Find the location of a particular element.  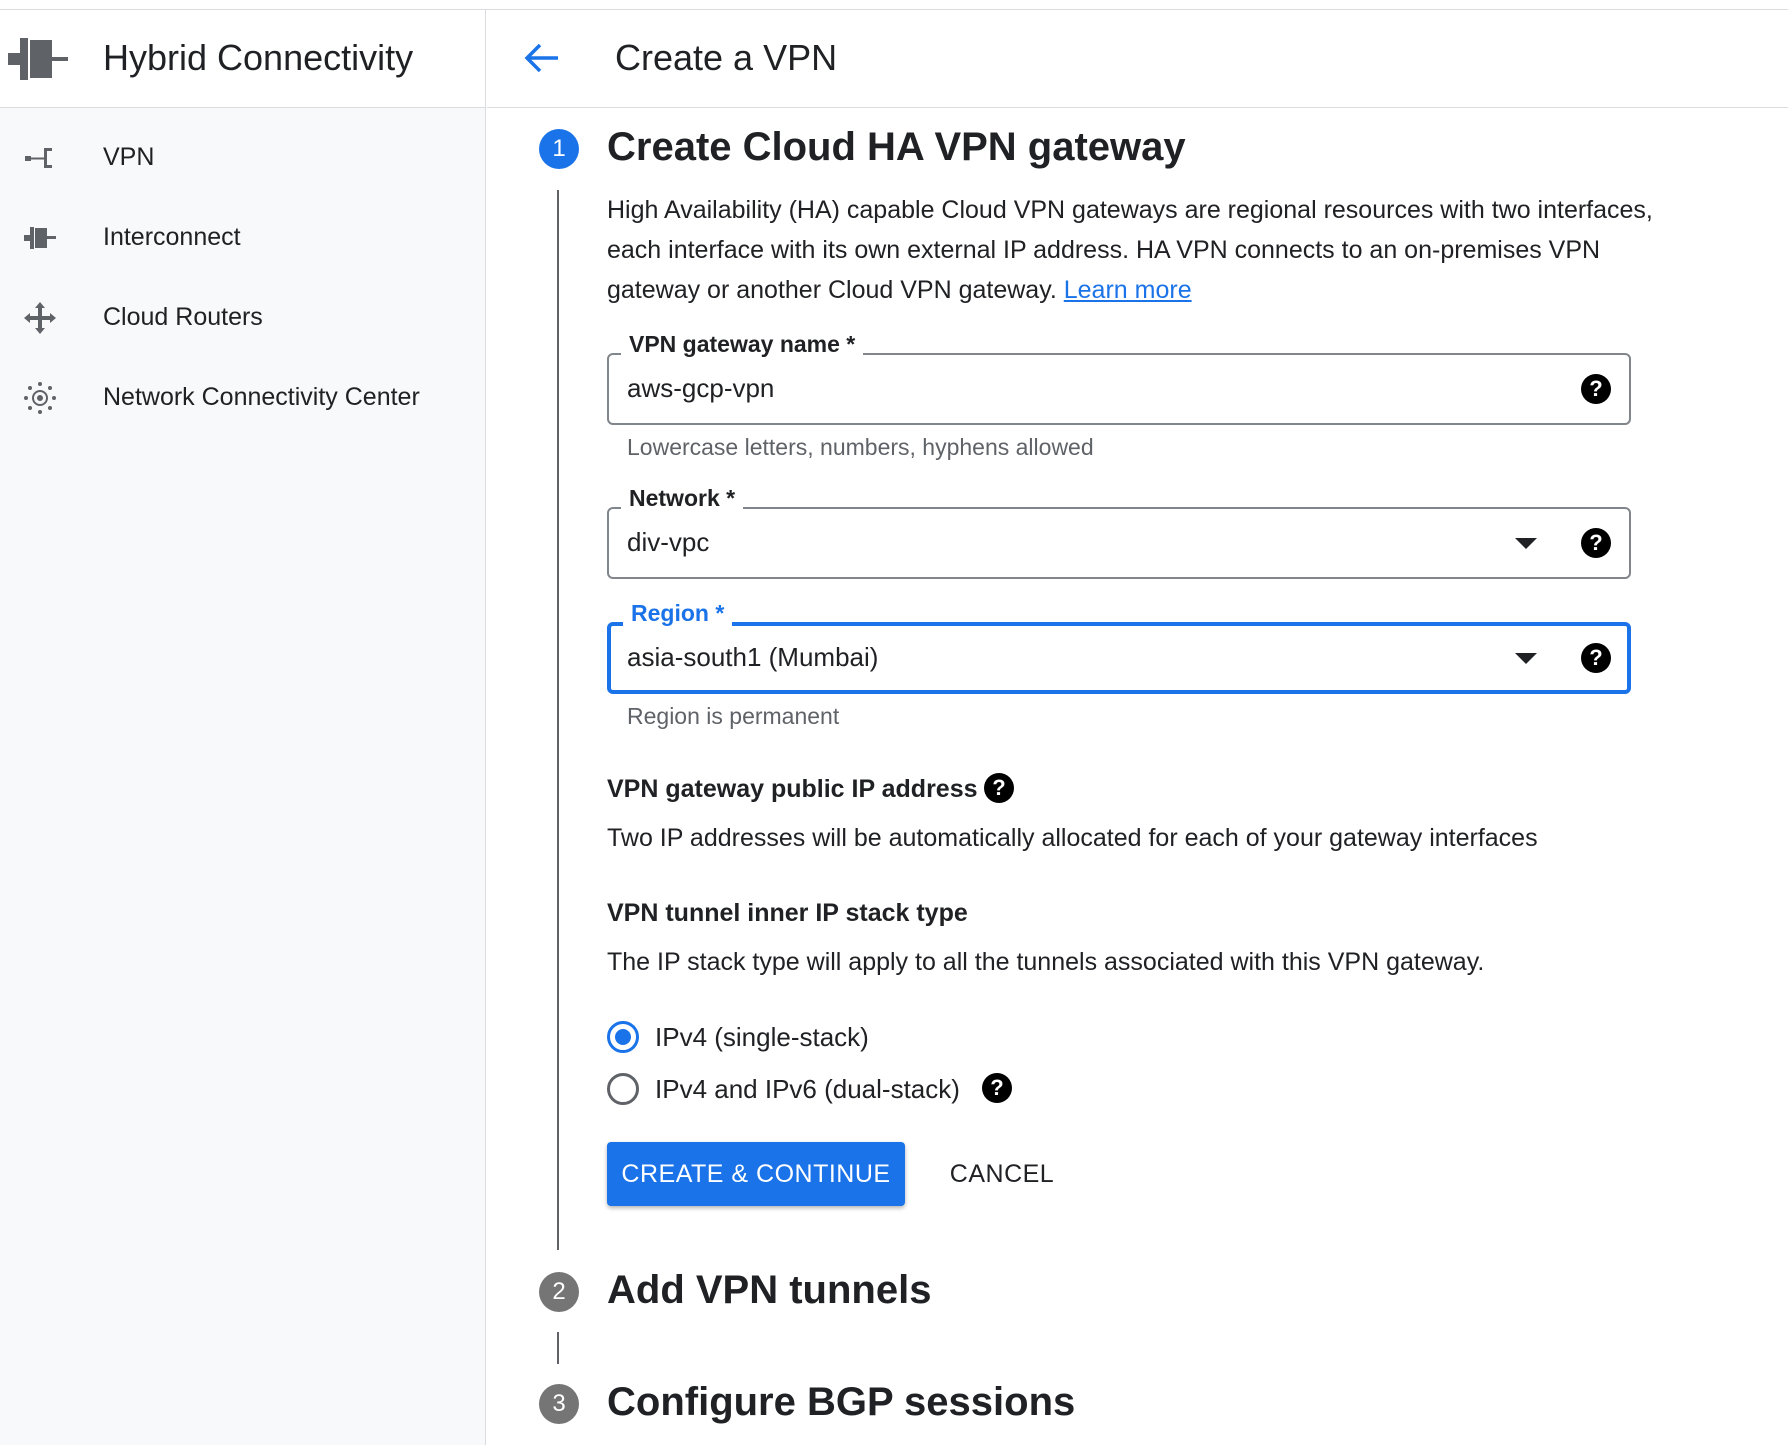

sidebar-item-label: Cloud Routers is located at coordinates (183, 317).